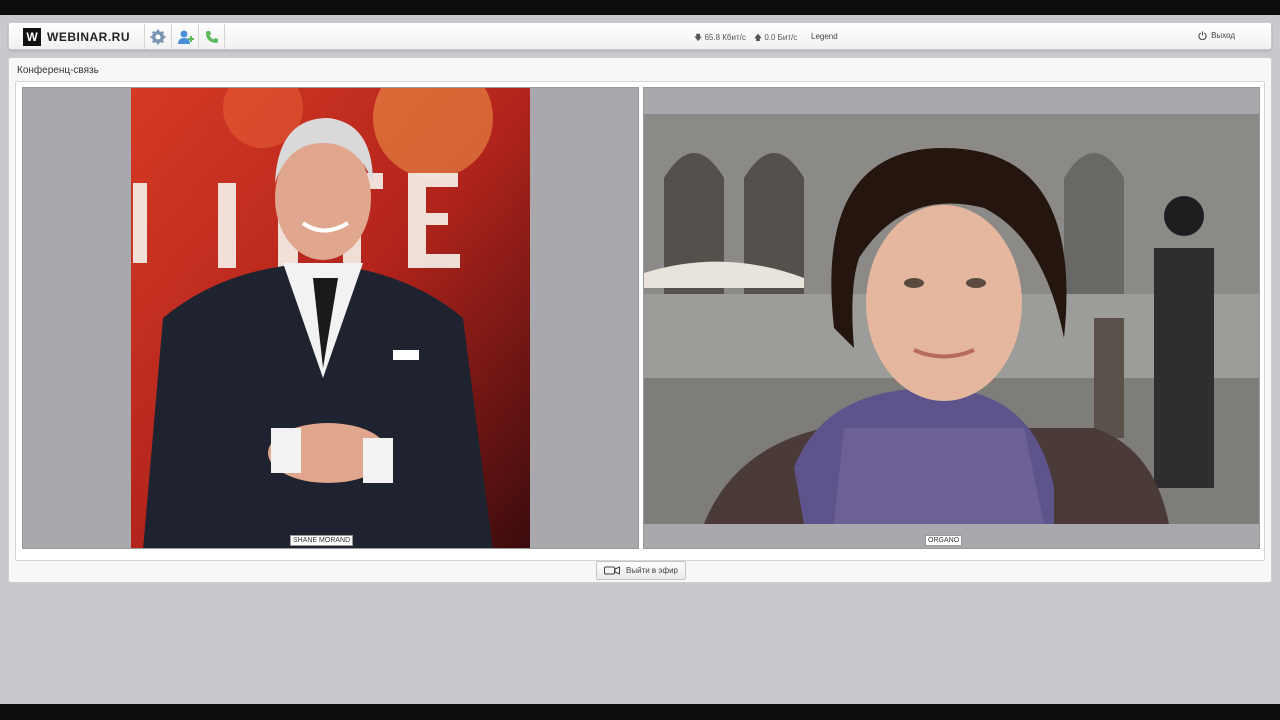 Image resolution: width=1280 pixels, height=720 pixels. I want to click on gear-icon, so click(158, 36).